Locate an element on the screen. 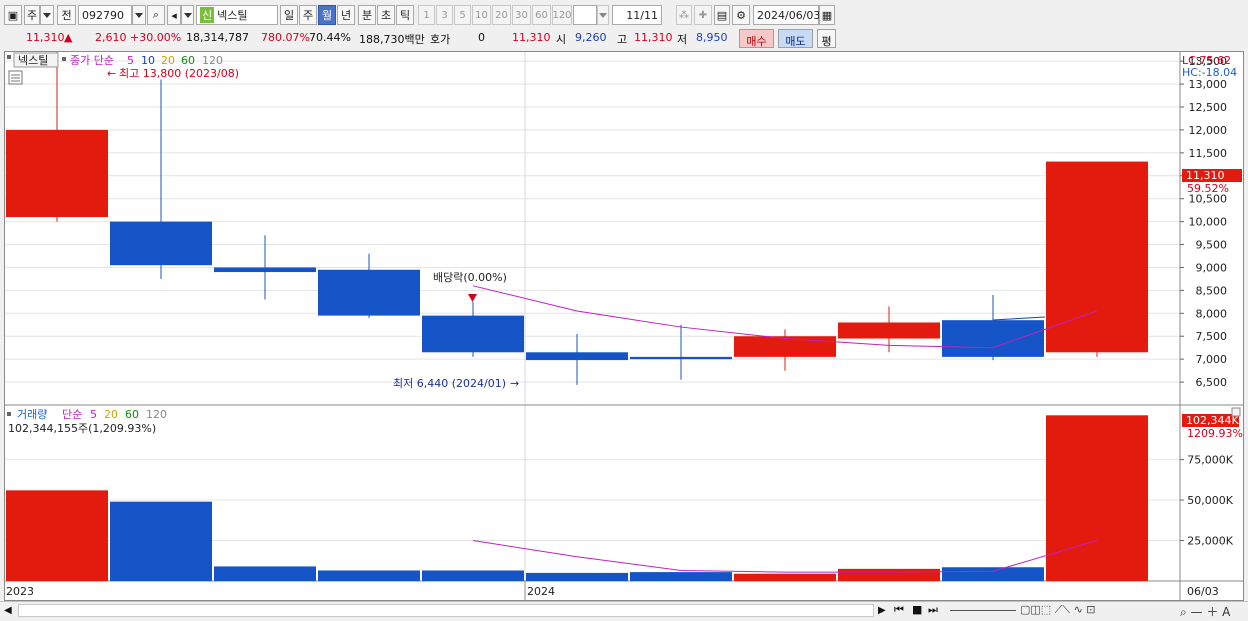  time-label-2024: 2024 is located at coordinates (541, 591).